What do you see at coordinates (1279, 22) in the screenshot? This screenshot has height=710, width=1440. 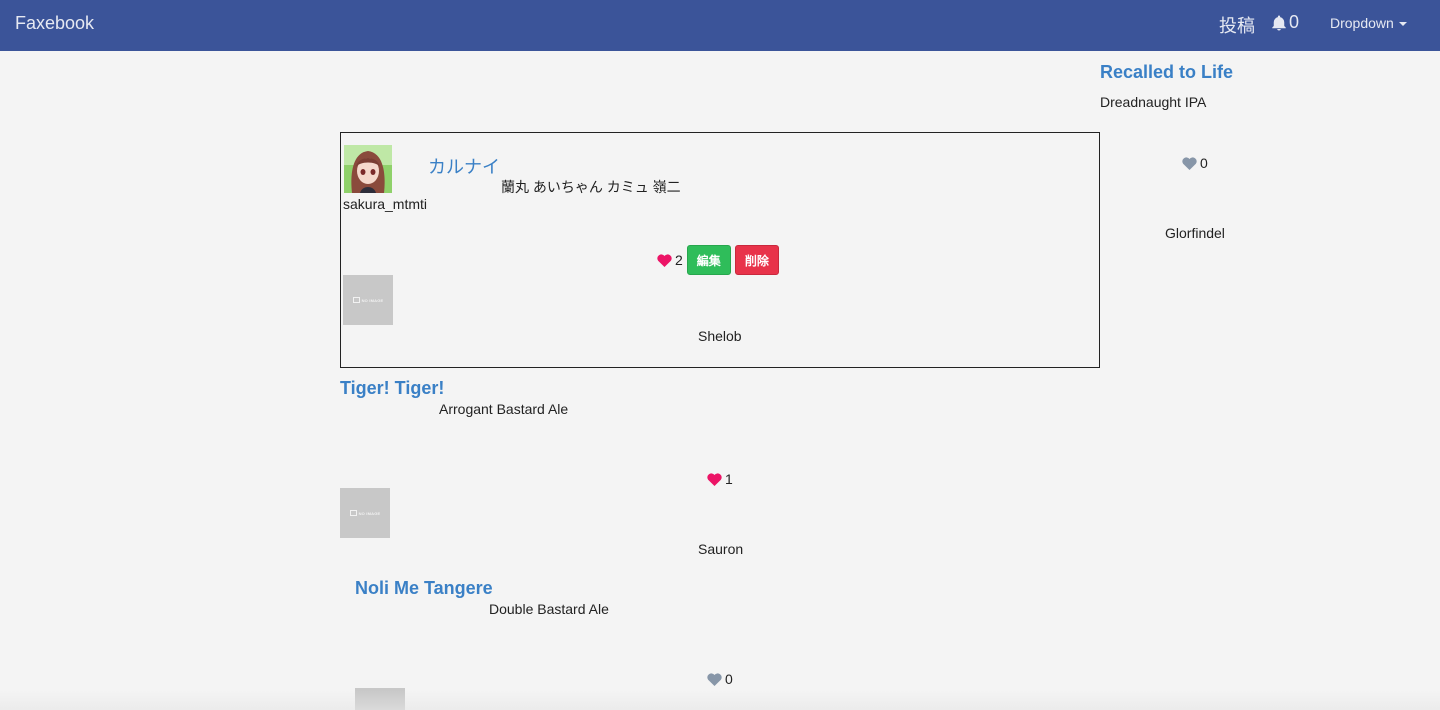 I see `bell-icon` at bounding box center [1279, 22].